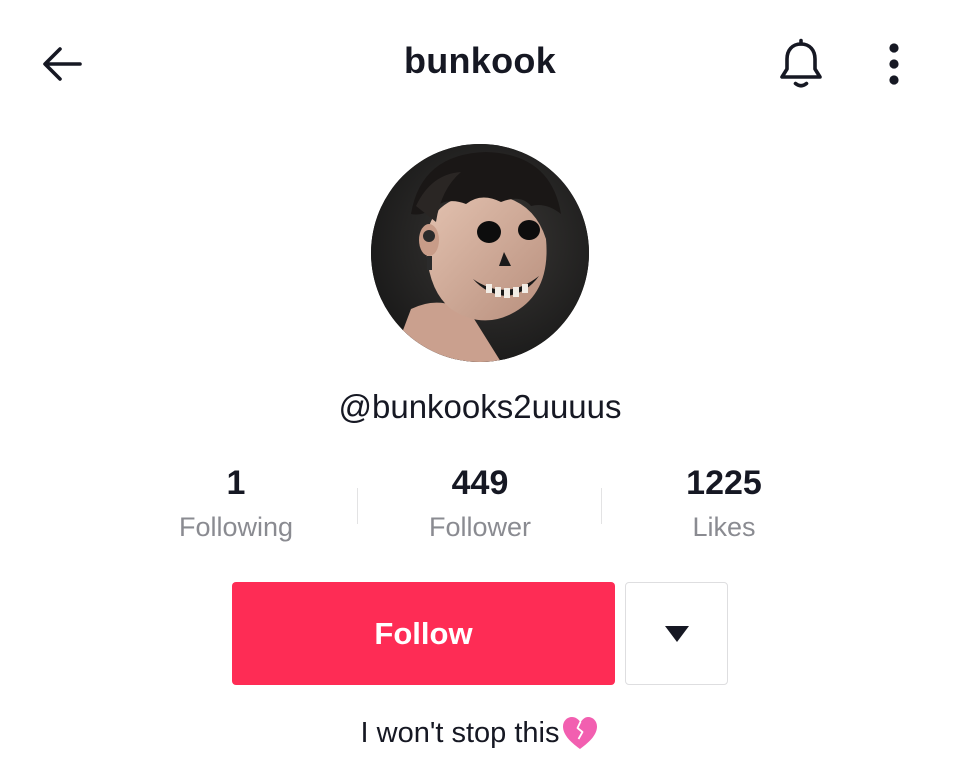 This screenshot has width=960, height=773. Describe the element at coordinates (580, 733) in the screenshot. I see `broken-heart-icon` at that location.